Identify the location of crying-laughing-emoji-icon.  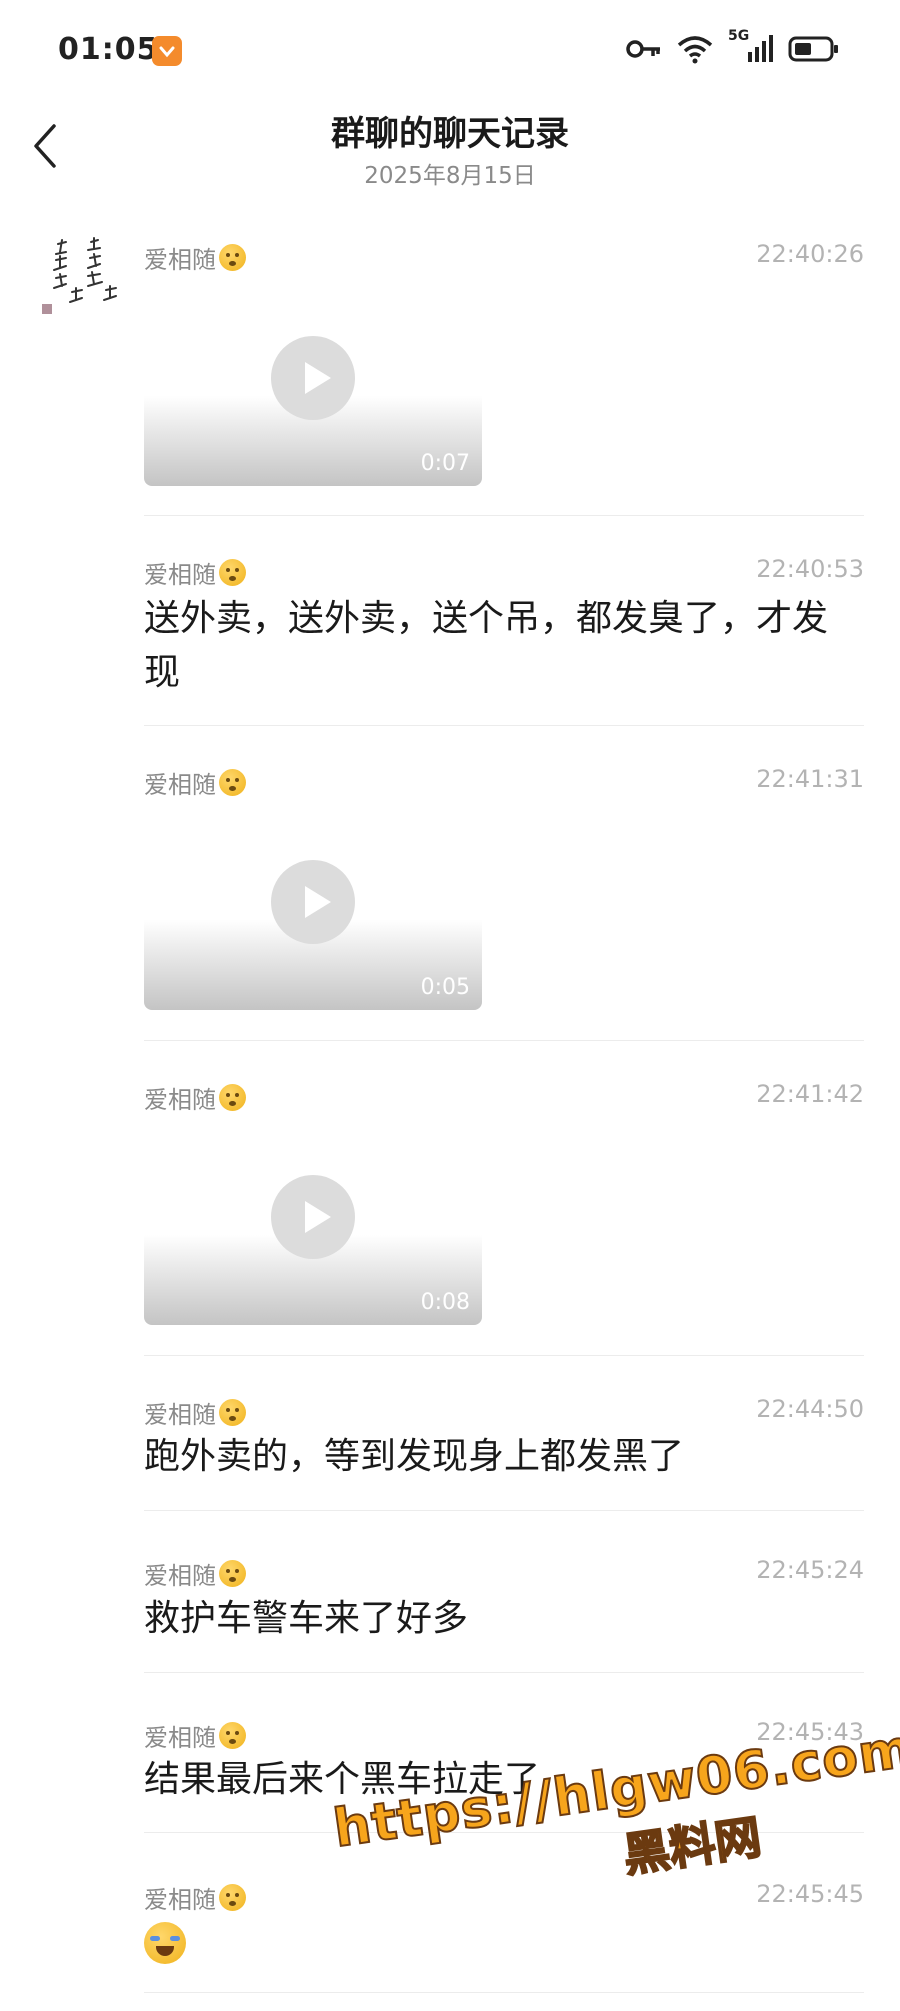
(165, 1943).